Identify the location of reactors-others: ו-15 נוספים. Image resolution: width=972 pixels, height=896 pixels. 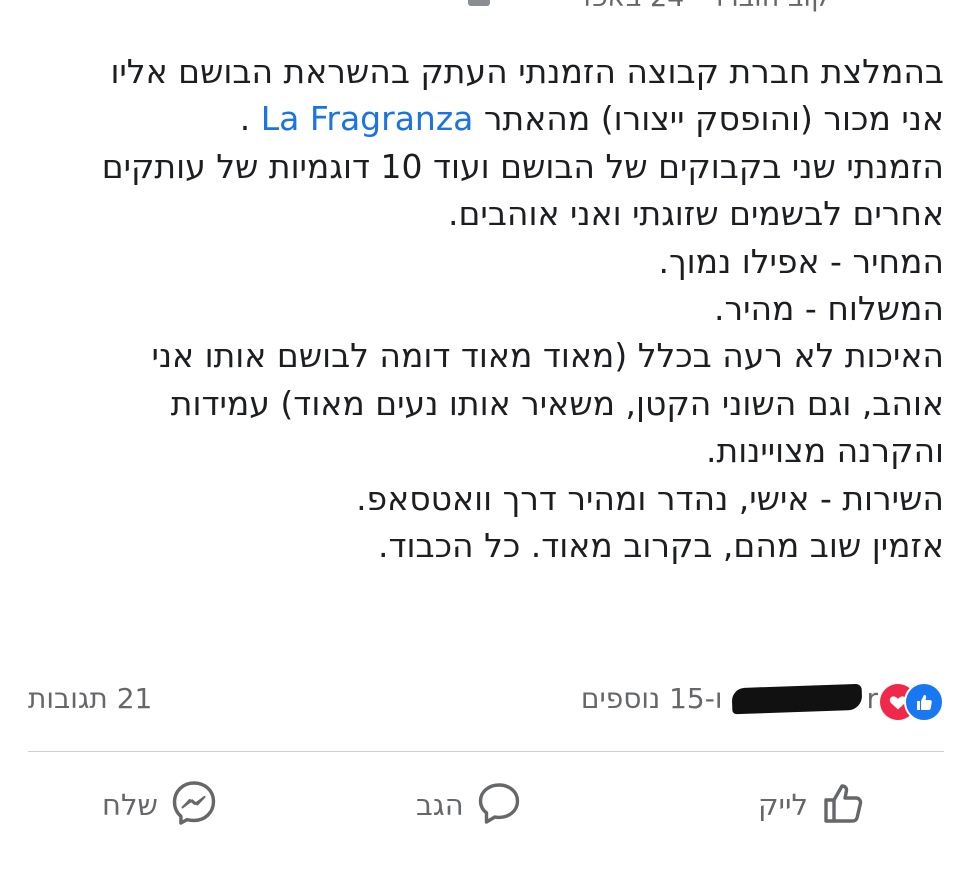
(651, 698).